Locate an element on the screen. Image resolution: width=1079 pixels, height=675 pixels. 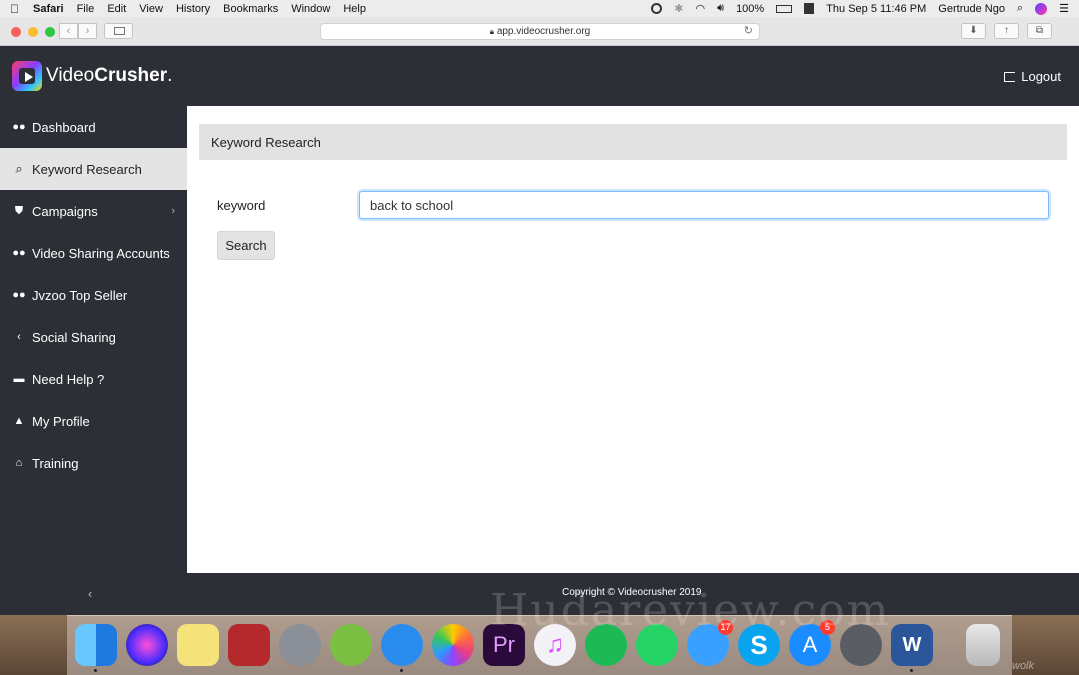
datetime: Thu Sep 5 11:46 PM is located at coordinates (876, 9).